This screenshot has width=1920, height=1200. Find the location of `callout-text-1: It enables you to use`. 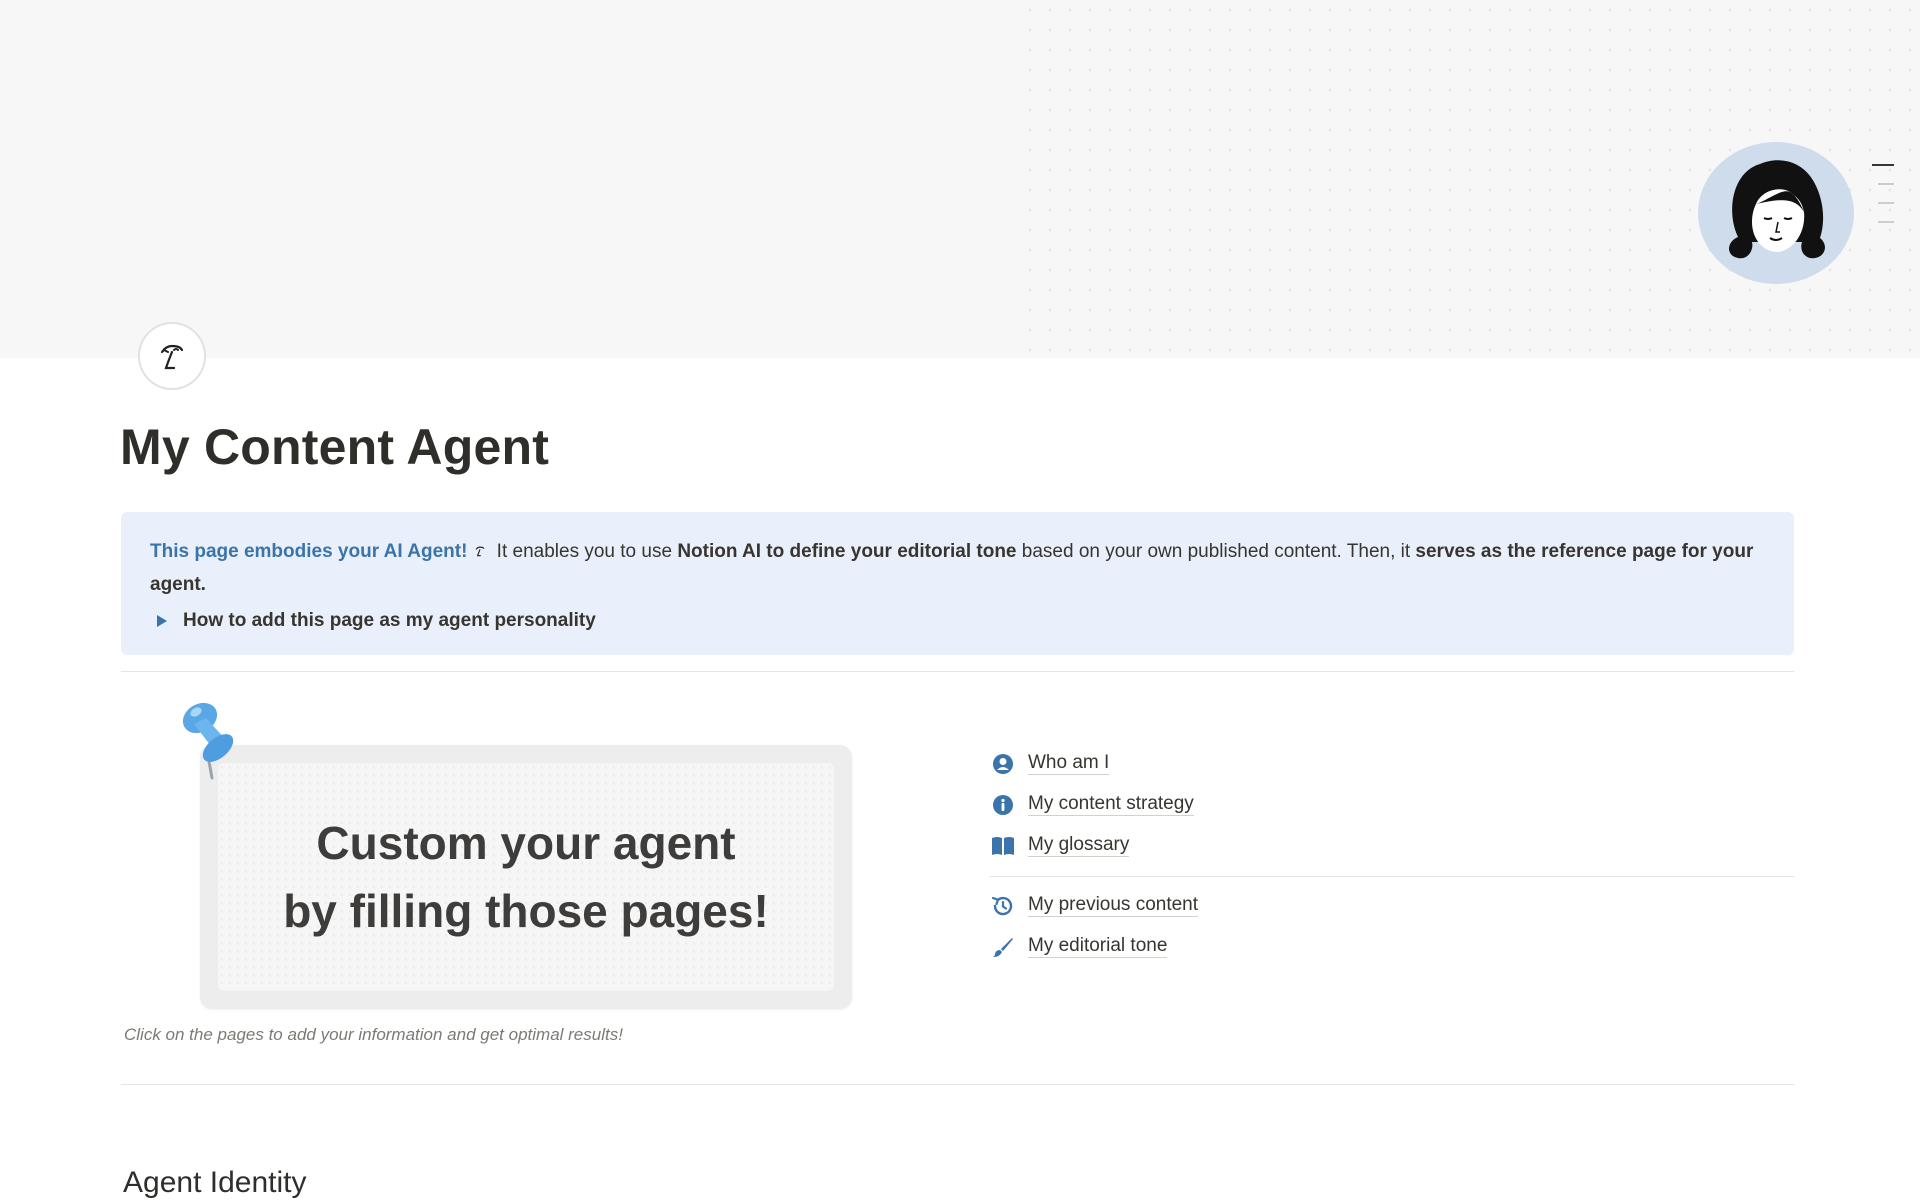

callout-text-1: It enables you to use is located at coordinates (584, 551).